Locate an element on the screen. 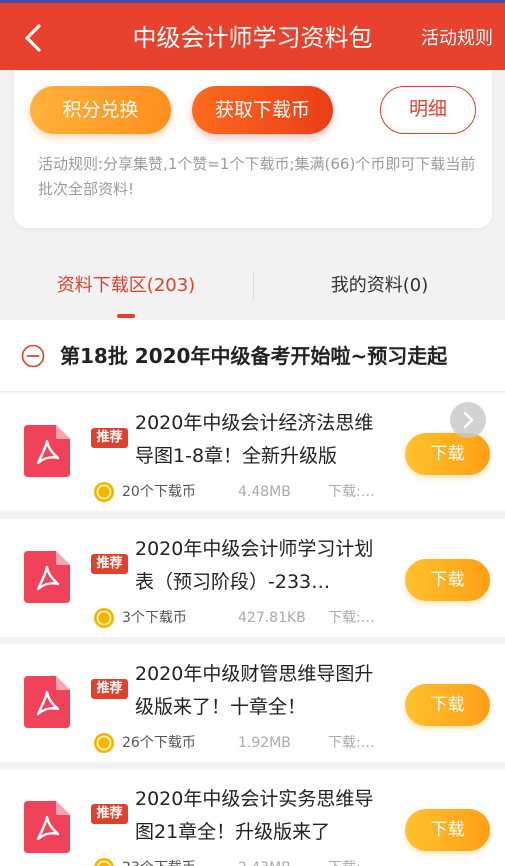  tab-bar: 资料下载区(203) 我的资料(0) is located at coordinates (252, 287).